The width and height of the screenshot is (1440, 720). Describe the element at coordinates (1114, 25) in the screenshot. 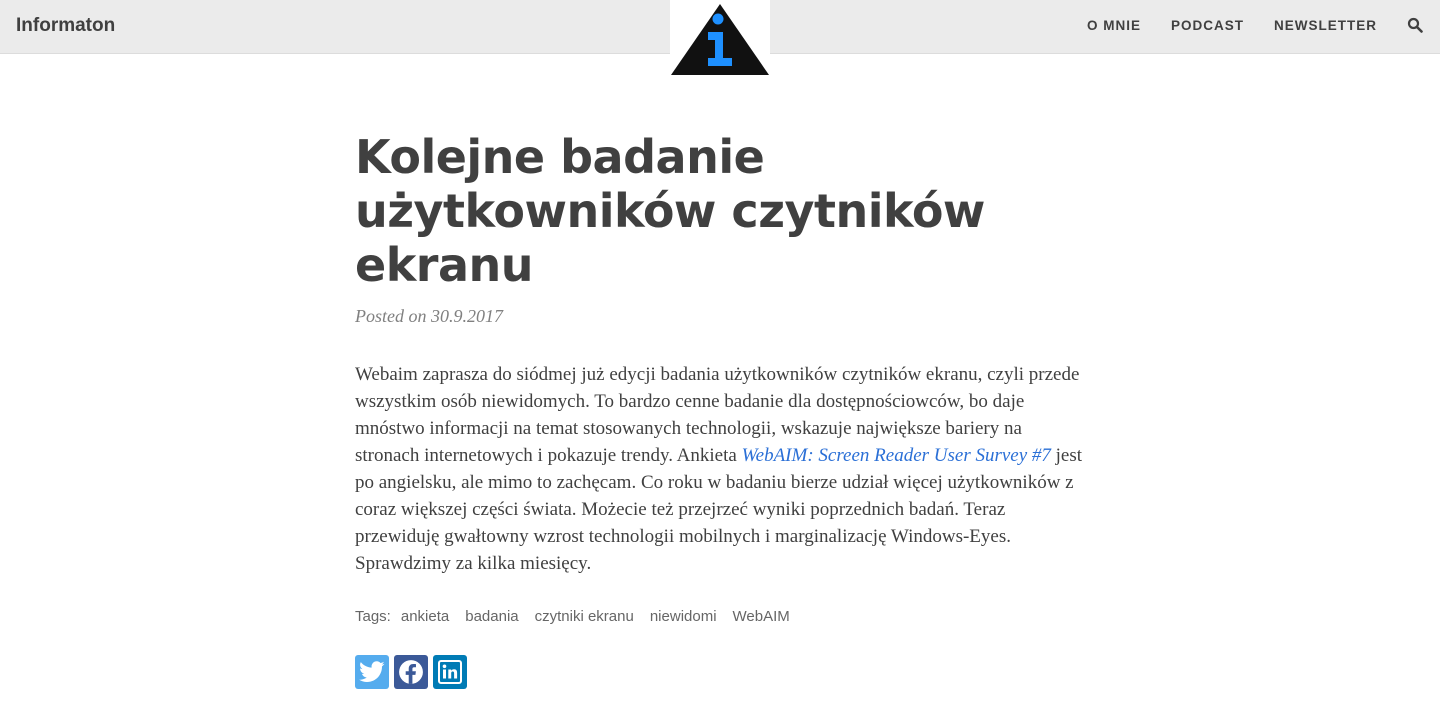

I see `nav-link-o-mnie: O MNIE` at that location.